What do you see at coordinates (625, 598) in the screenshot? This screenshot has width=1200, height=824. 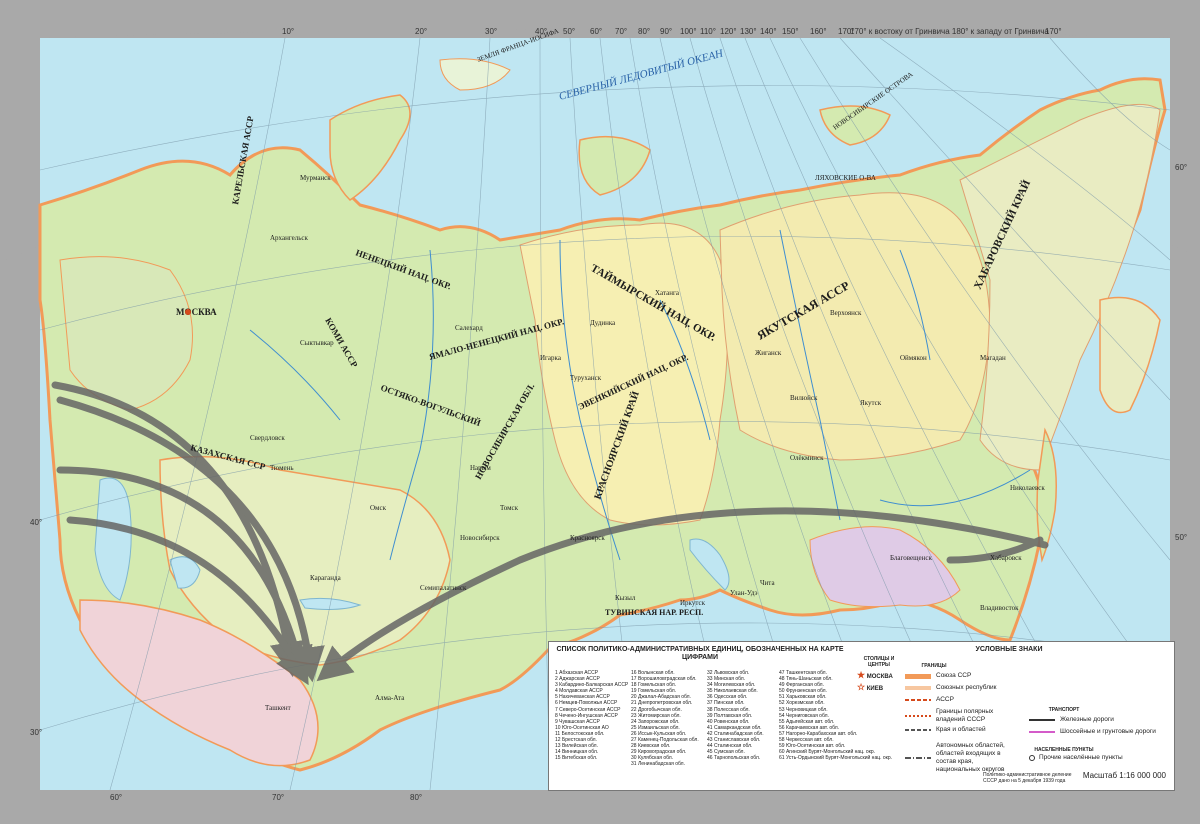 I see `city-kyzyl: Кызыл` at bounding box center [625, 598].